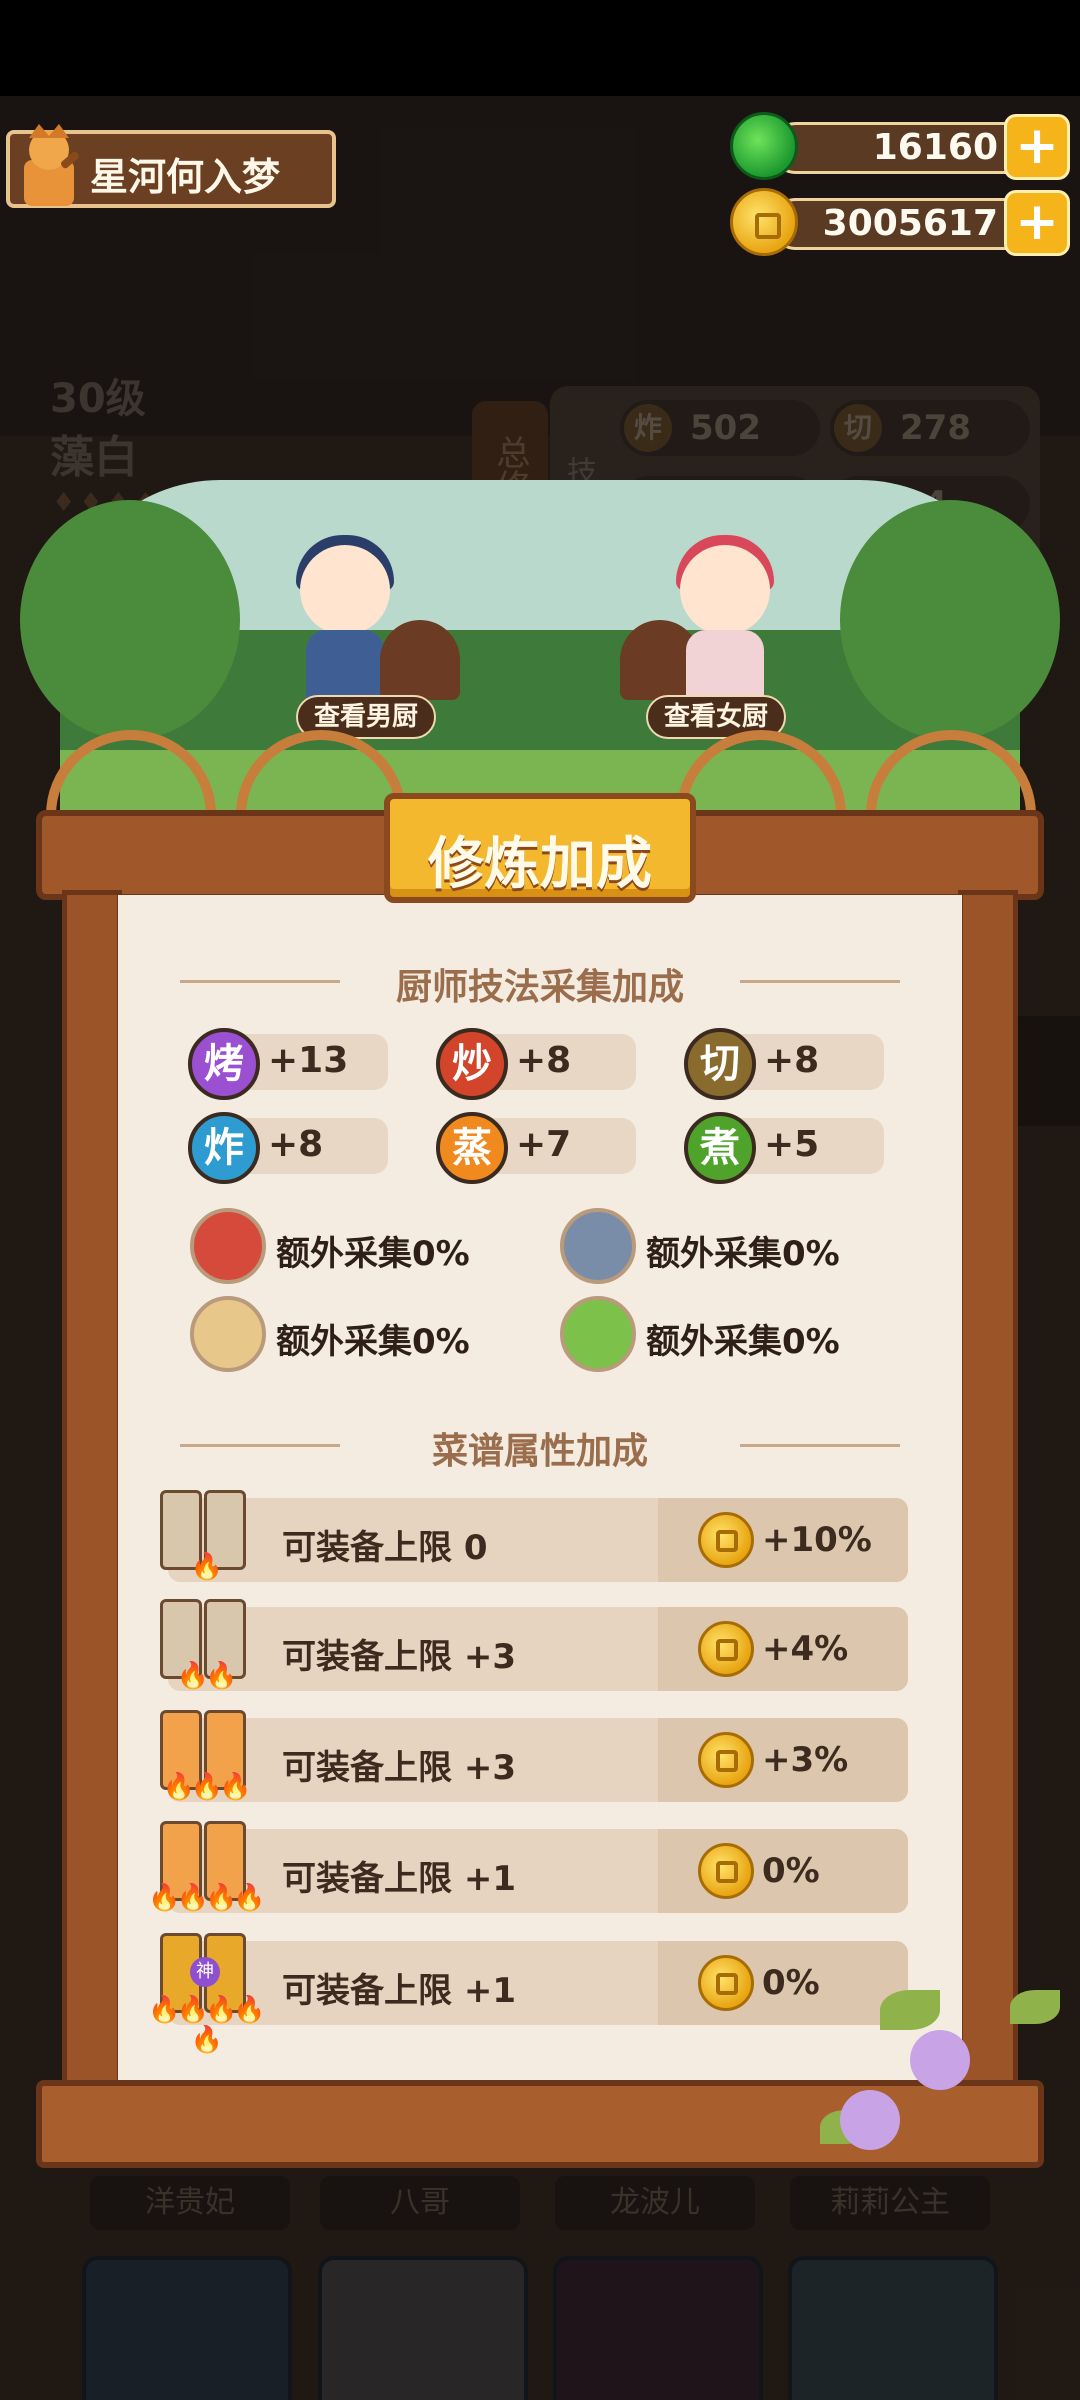 The width and height of the screenshot is (1080, 2400). What do you see at coordinates (205, 1538) in the screenshot?
I see `recipe-book-icon: 🔥` at bounding box center [205, 1538].